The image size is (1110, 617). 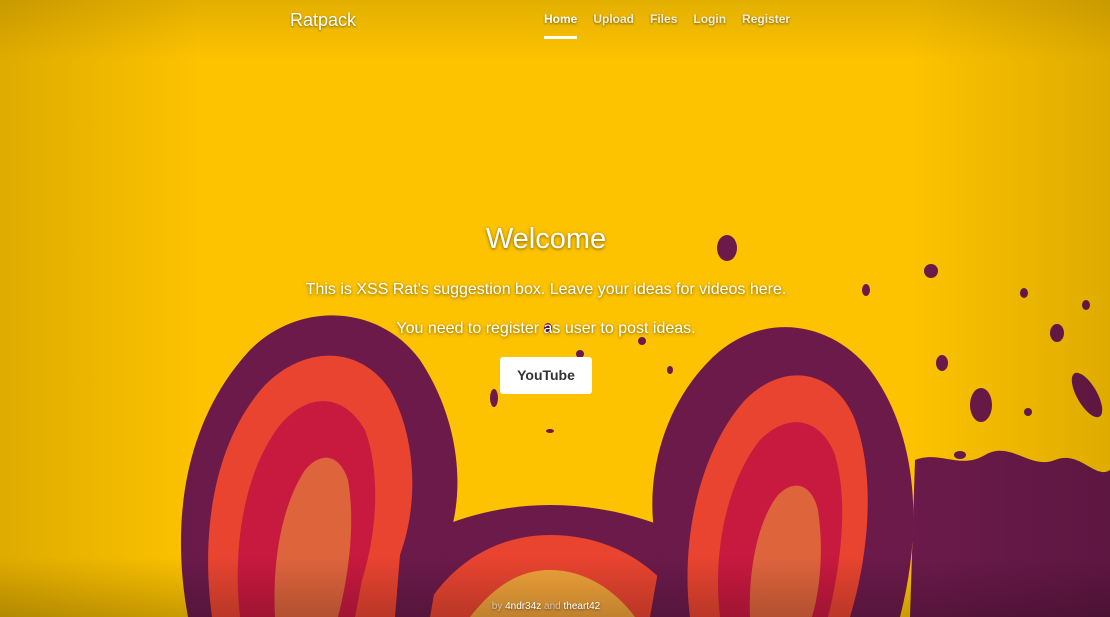 I want to click on footer: by 4ndr34z and theart42, so click(x=546, y=606).